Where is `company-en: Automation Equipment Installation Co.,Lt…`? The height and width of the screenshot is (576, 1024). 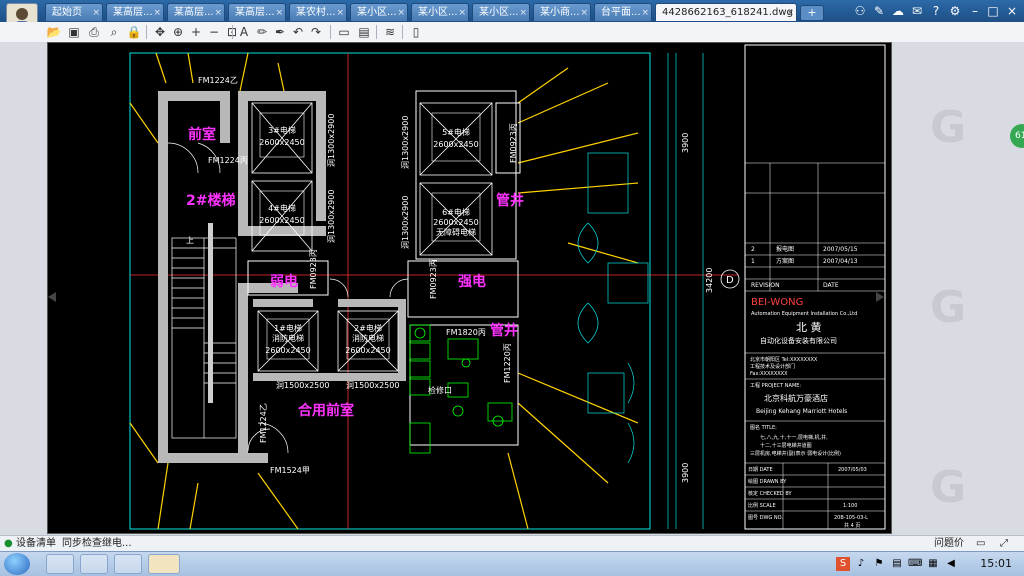 company-en: Automation Equipment Installation Co.,Lt… is located at coordinates (804, 314).